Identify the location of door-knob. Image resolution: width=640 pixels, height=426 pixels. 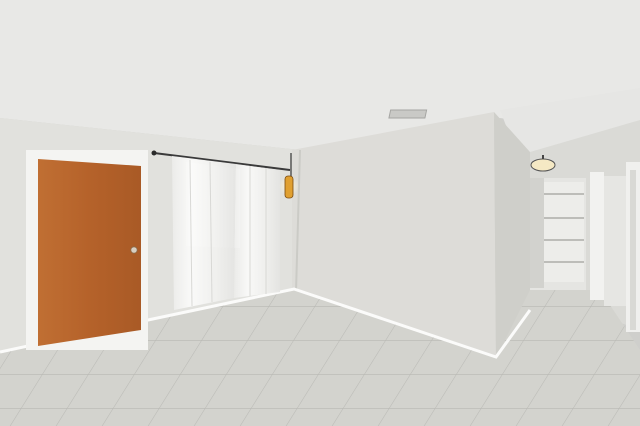
(134, 250).